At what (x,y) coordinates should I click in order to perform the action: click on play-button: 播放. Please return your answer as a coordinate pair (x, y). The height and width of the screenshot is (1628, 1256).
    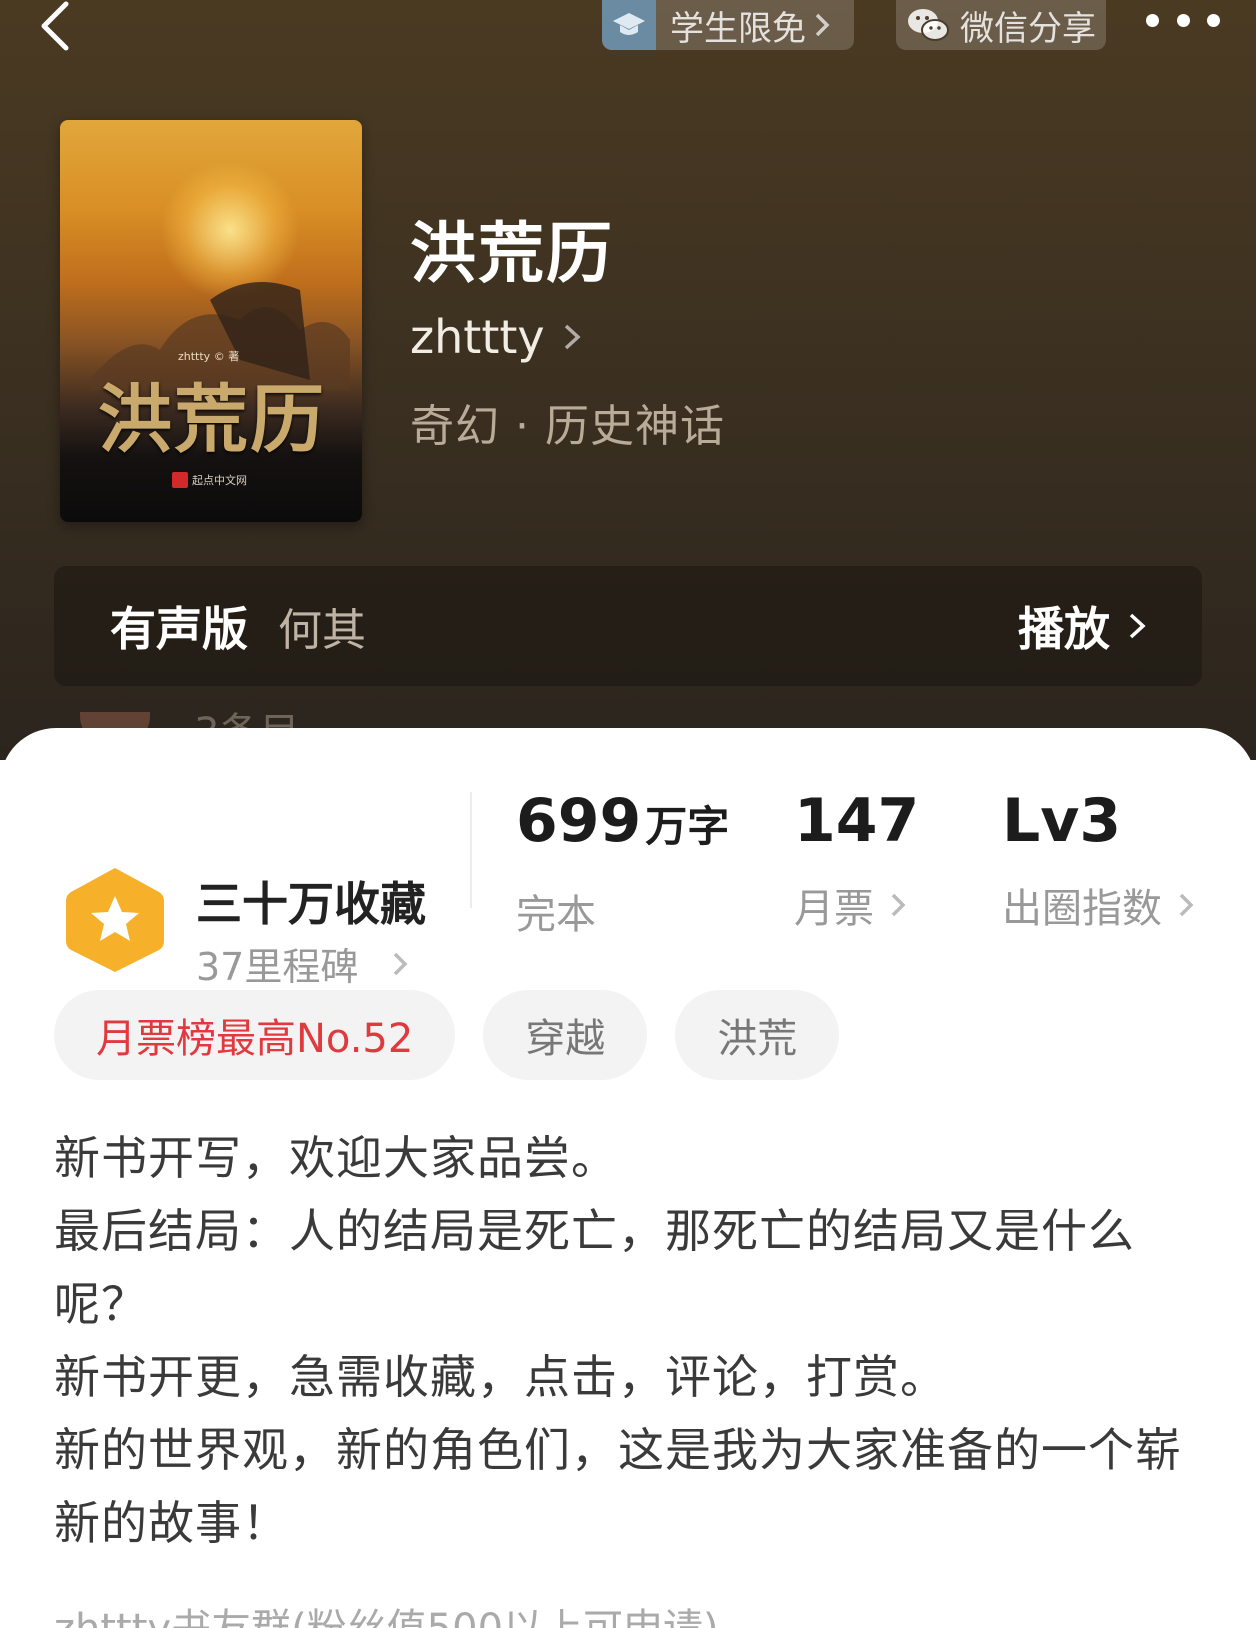
    Looking at the image, I should click on (1082, 626).